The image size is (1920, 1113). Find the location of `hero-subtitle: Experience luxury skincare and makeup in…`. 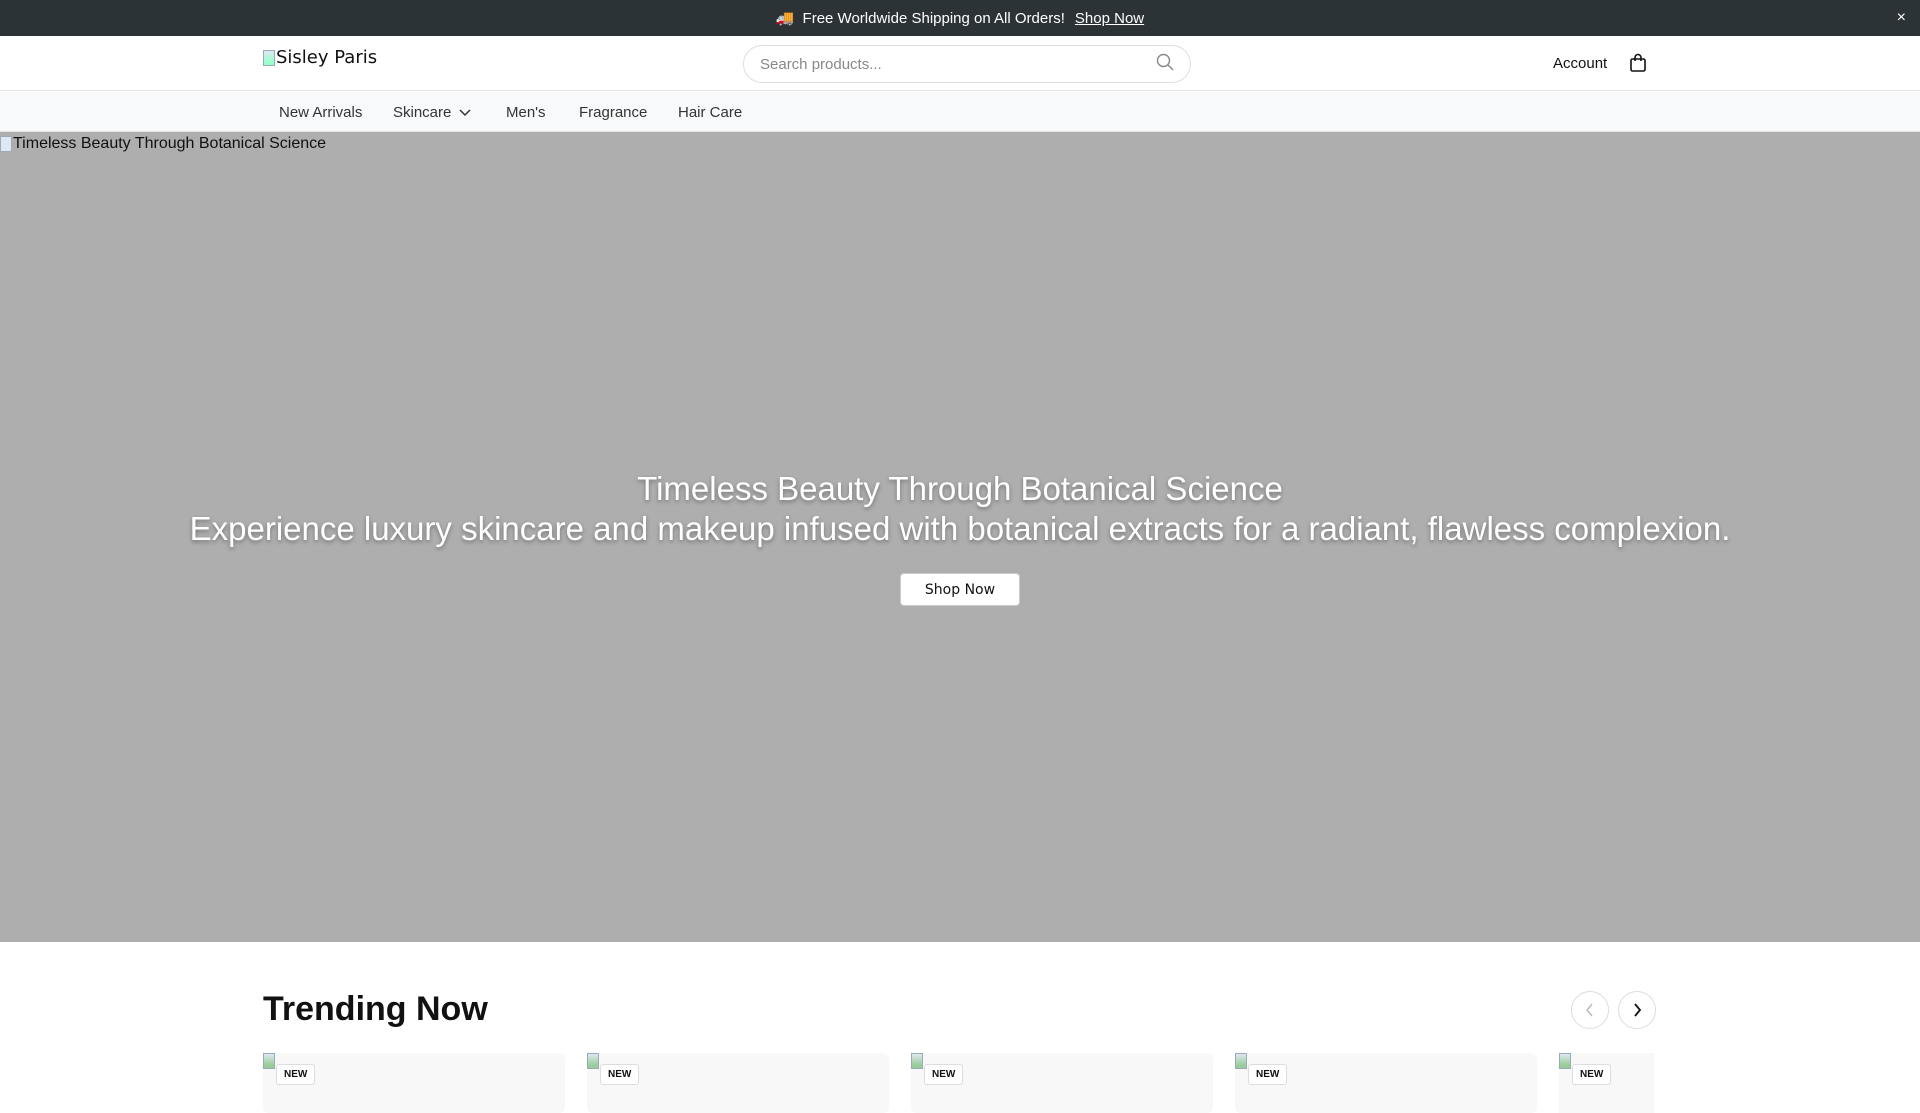

hero-subtitle: Experience luxury skincare and makeup in… is located at coordinates (960, 528).